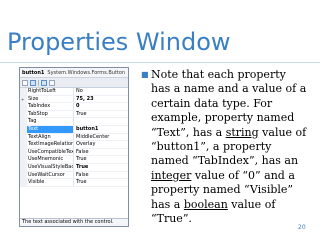 The width and height of the screenshot is (320, 240). What do you see at coordinates (119, 42) in the screenshot?
I see `slide-title: Properties Window` at bounding box center [119, 42].